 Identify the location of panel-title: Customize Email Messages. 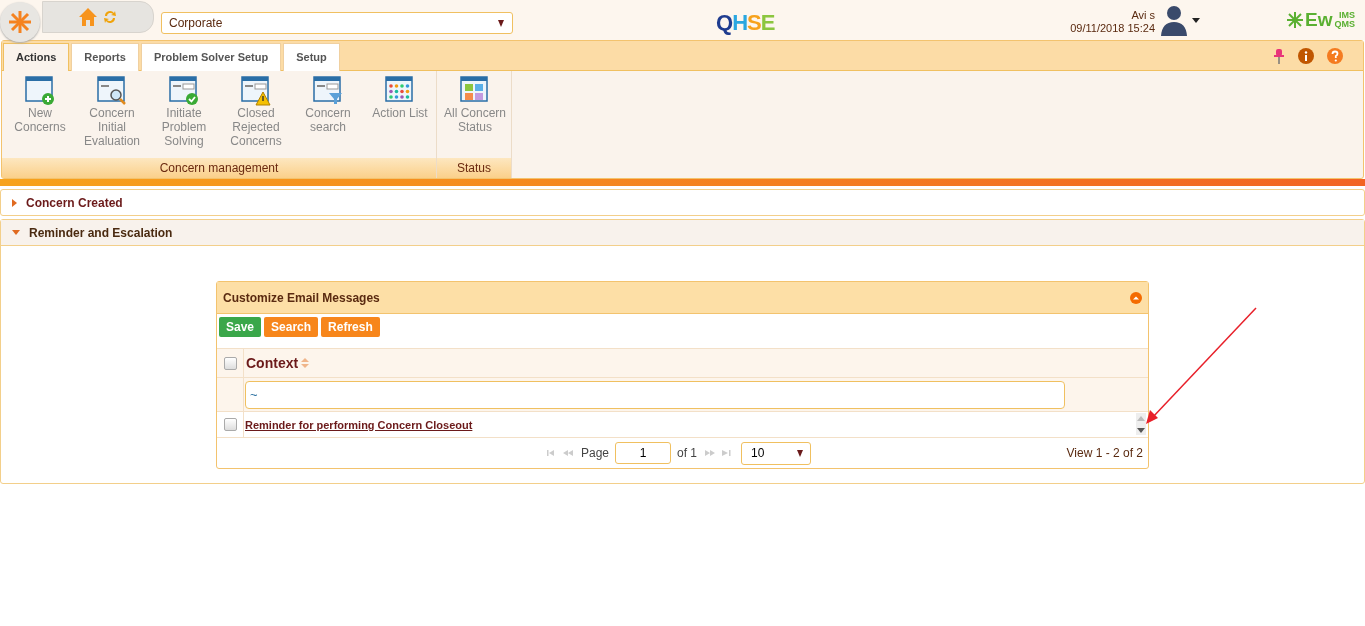
(301, 297).